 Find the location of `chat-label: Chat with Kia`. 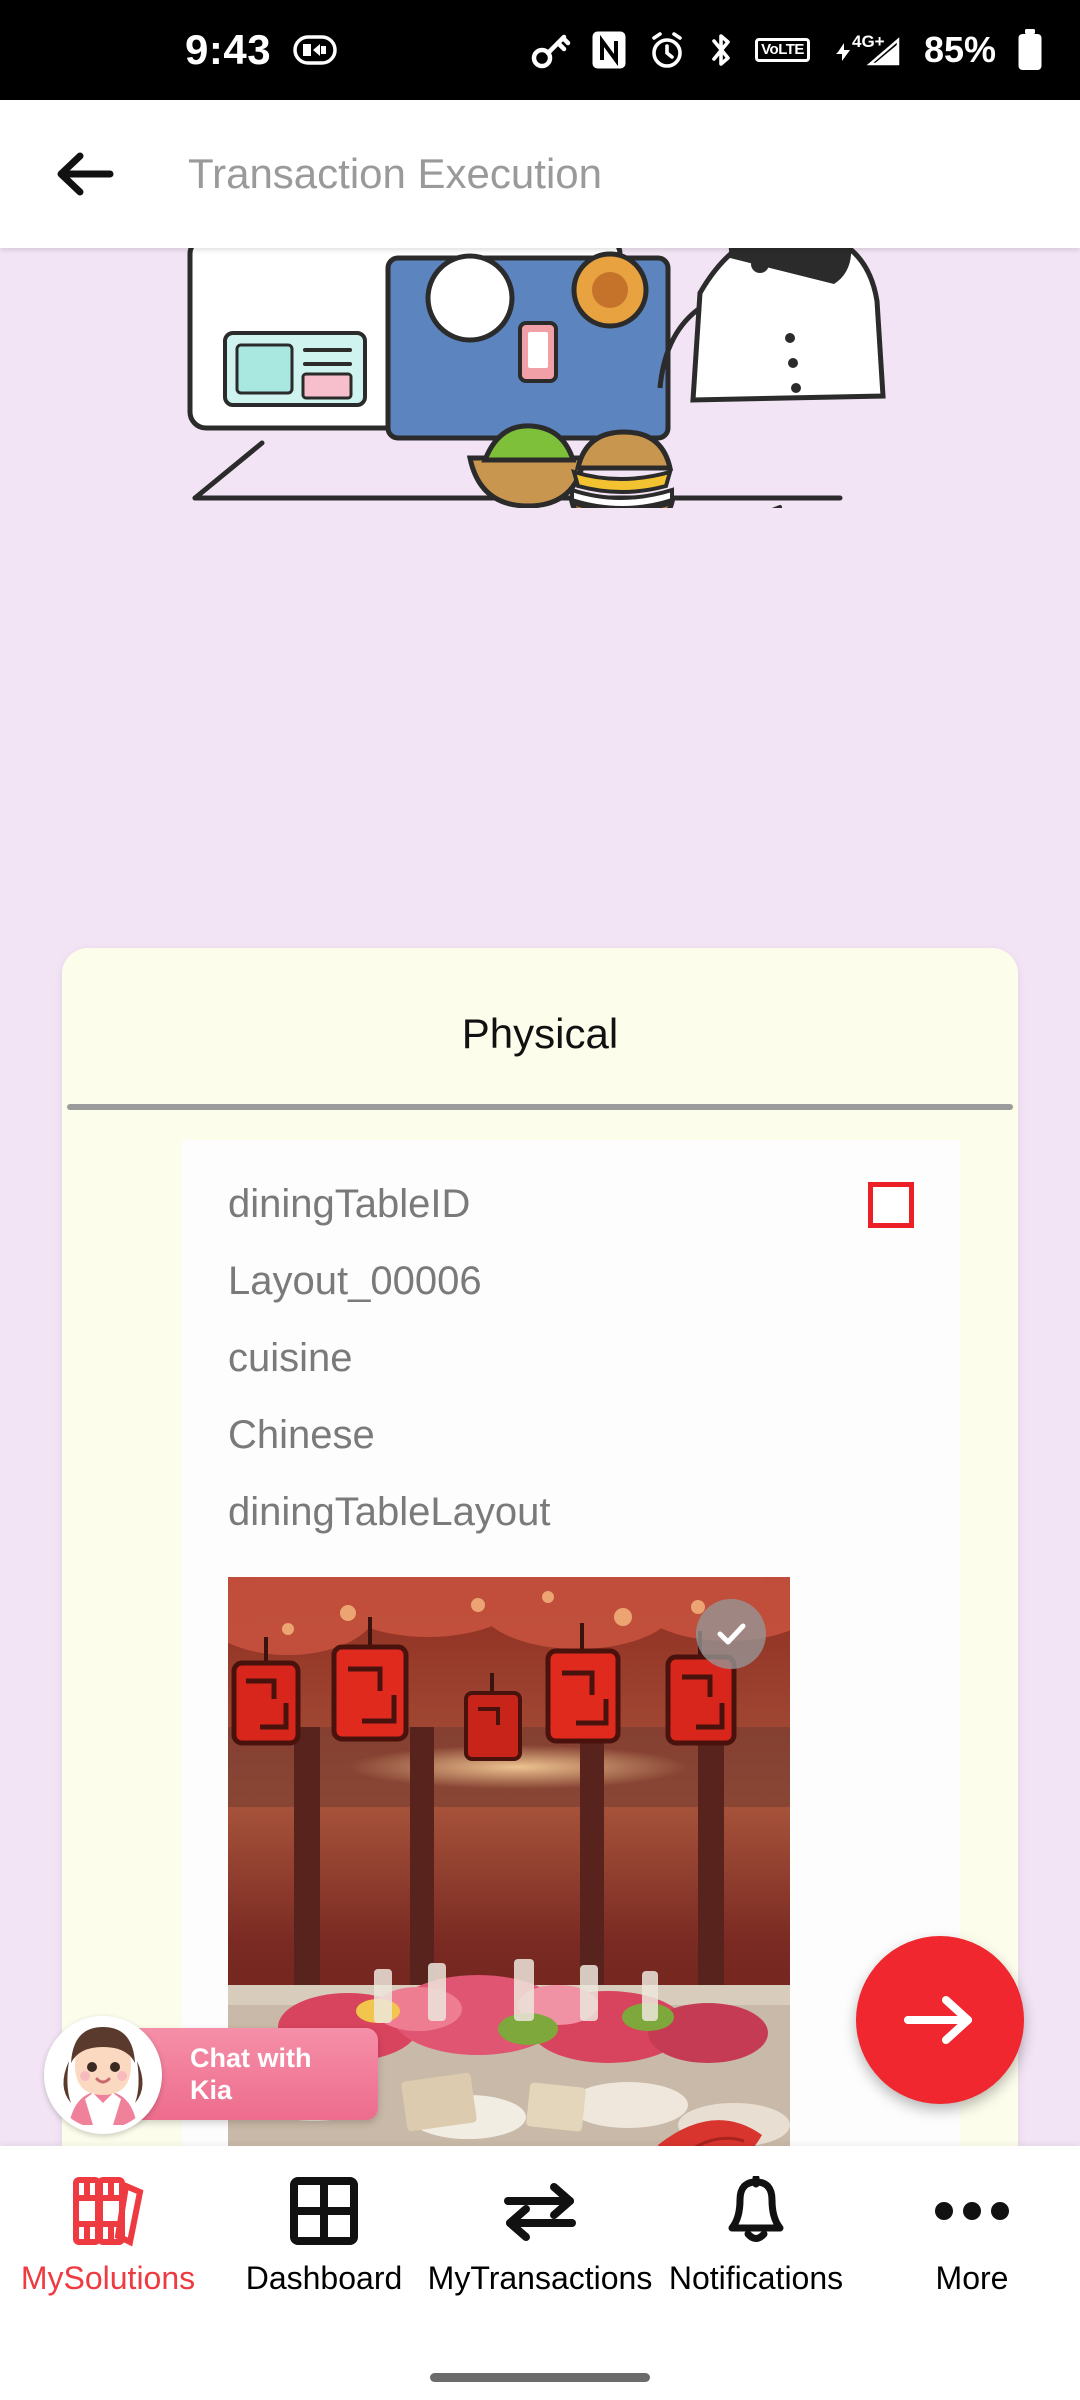

chat-label: Chat with Kia is located at coordinates (251, 2074).